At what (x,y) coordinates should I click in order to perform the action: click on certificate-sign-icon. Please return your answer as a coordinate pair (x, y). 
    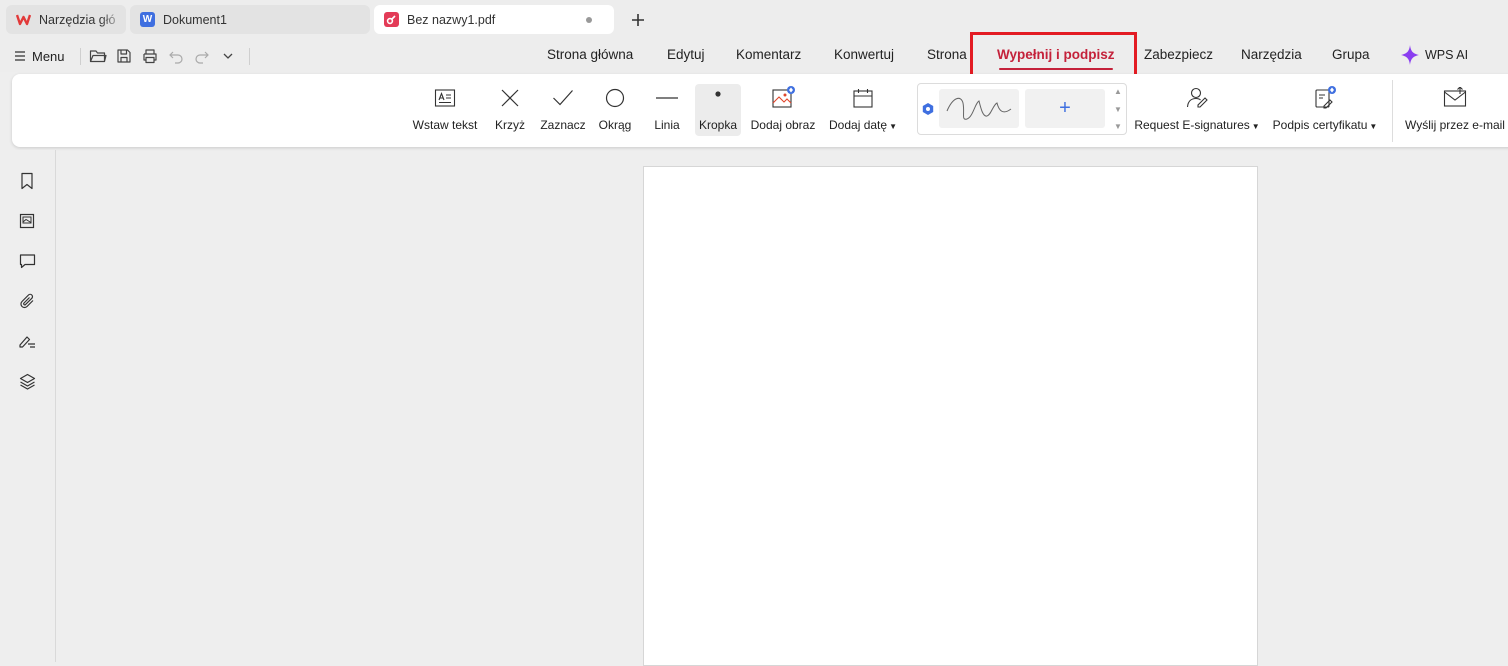
    Looking at the image, I should click on (1325, 97).